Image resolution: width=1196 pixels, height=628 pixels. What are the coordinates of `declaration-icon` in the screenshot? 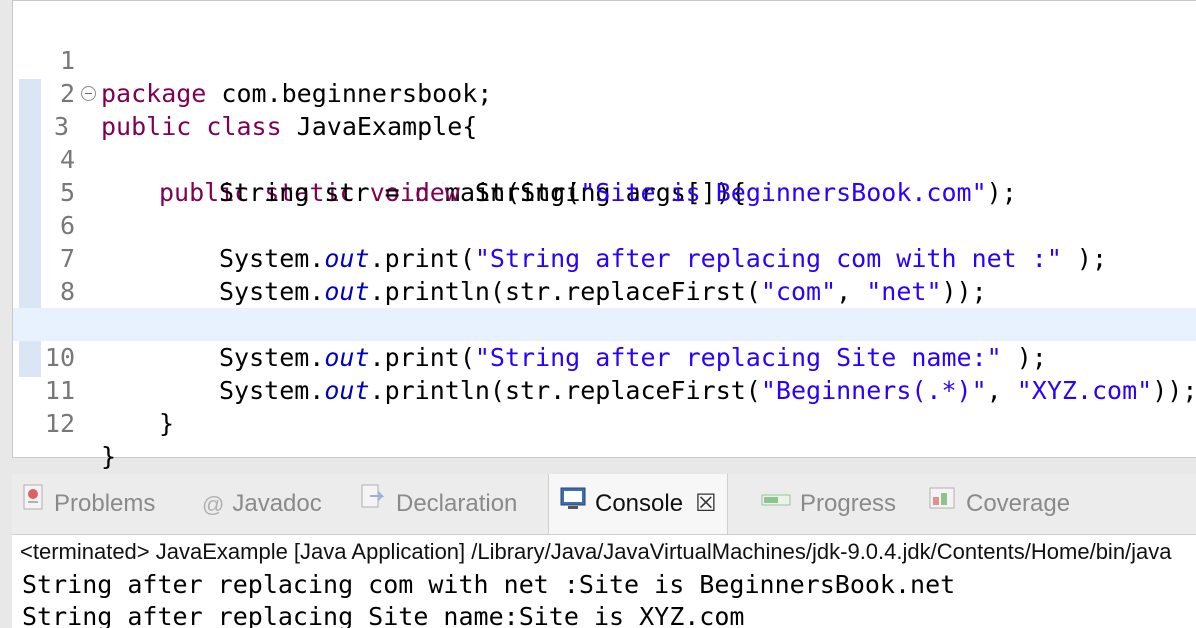 It's located at (374, 505).